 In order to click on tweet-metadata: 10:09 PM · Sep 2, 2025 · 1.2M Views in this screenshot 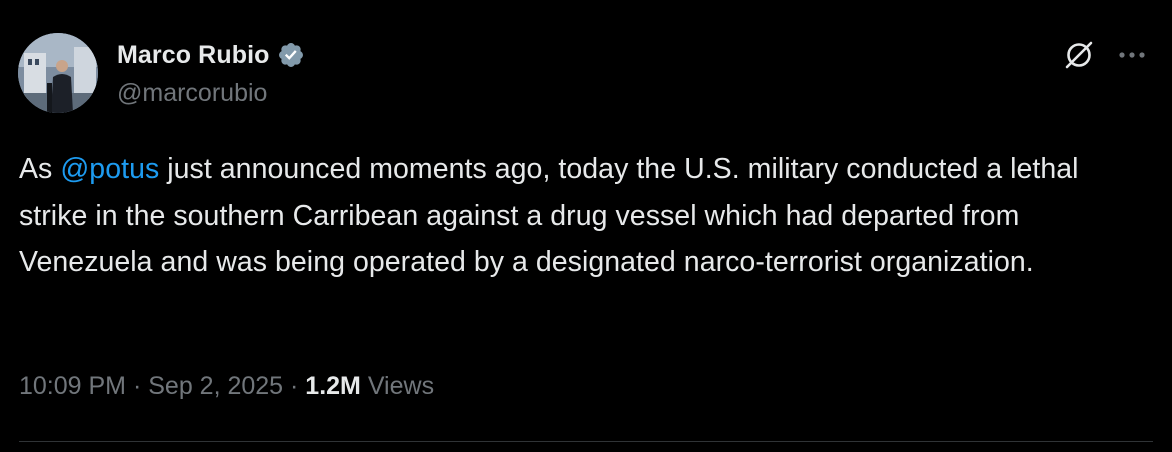, I will do `click(226, 386)`.